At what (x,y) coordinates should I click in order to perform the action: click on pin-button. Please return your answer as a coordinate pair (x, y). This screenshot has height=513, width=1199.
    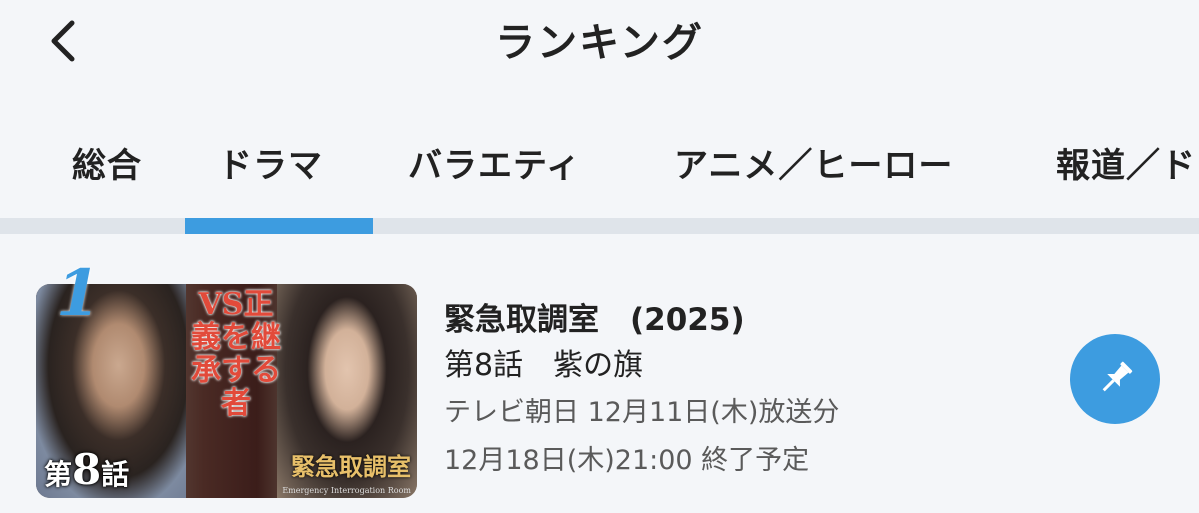
    Looking at the image, I should click on (1115, 379).